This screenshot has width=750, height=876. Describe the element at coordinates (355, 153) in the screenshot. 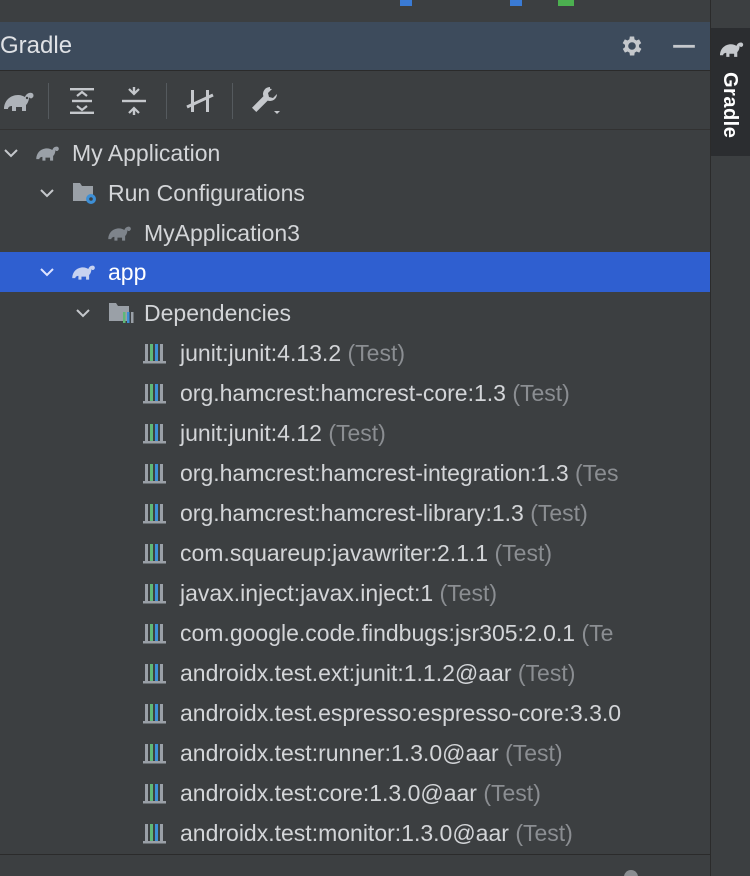

I see `tree-node-my-application: My Application` at that location.